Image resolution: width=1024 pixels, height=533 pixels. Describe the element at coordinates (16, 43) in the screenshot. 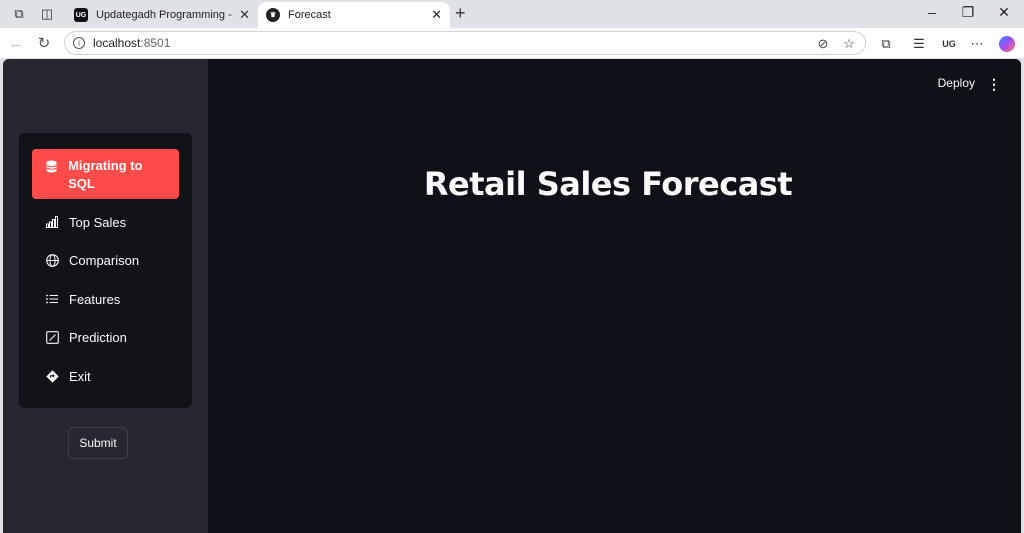

I see `back-icon: ←` at that location.